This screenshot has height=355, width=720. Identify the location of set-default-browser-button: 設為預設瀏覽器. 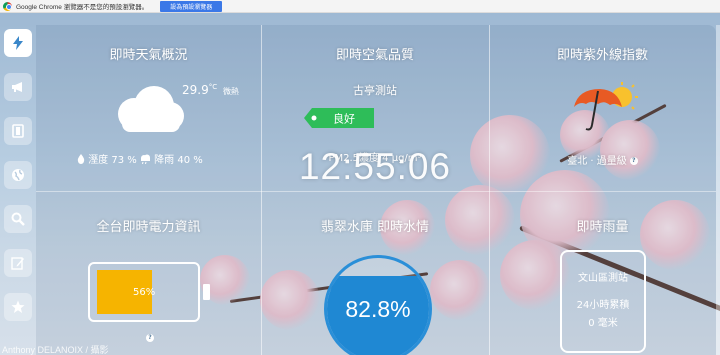
(191, 6).